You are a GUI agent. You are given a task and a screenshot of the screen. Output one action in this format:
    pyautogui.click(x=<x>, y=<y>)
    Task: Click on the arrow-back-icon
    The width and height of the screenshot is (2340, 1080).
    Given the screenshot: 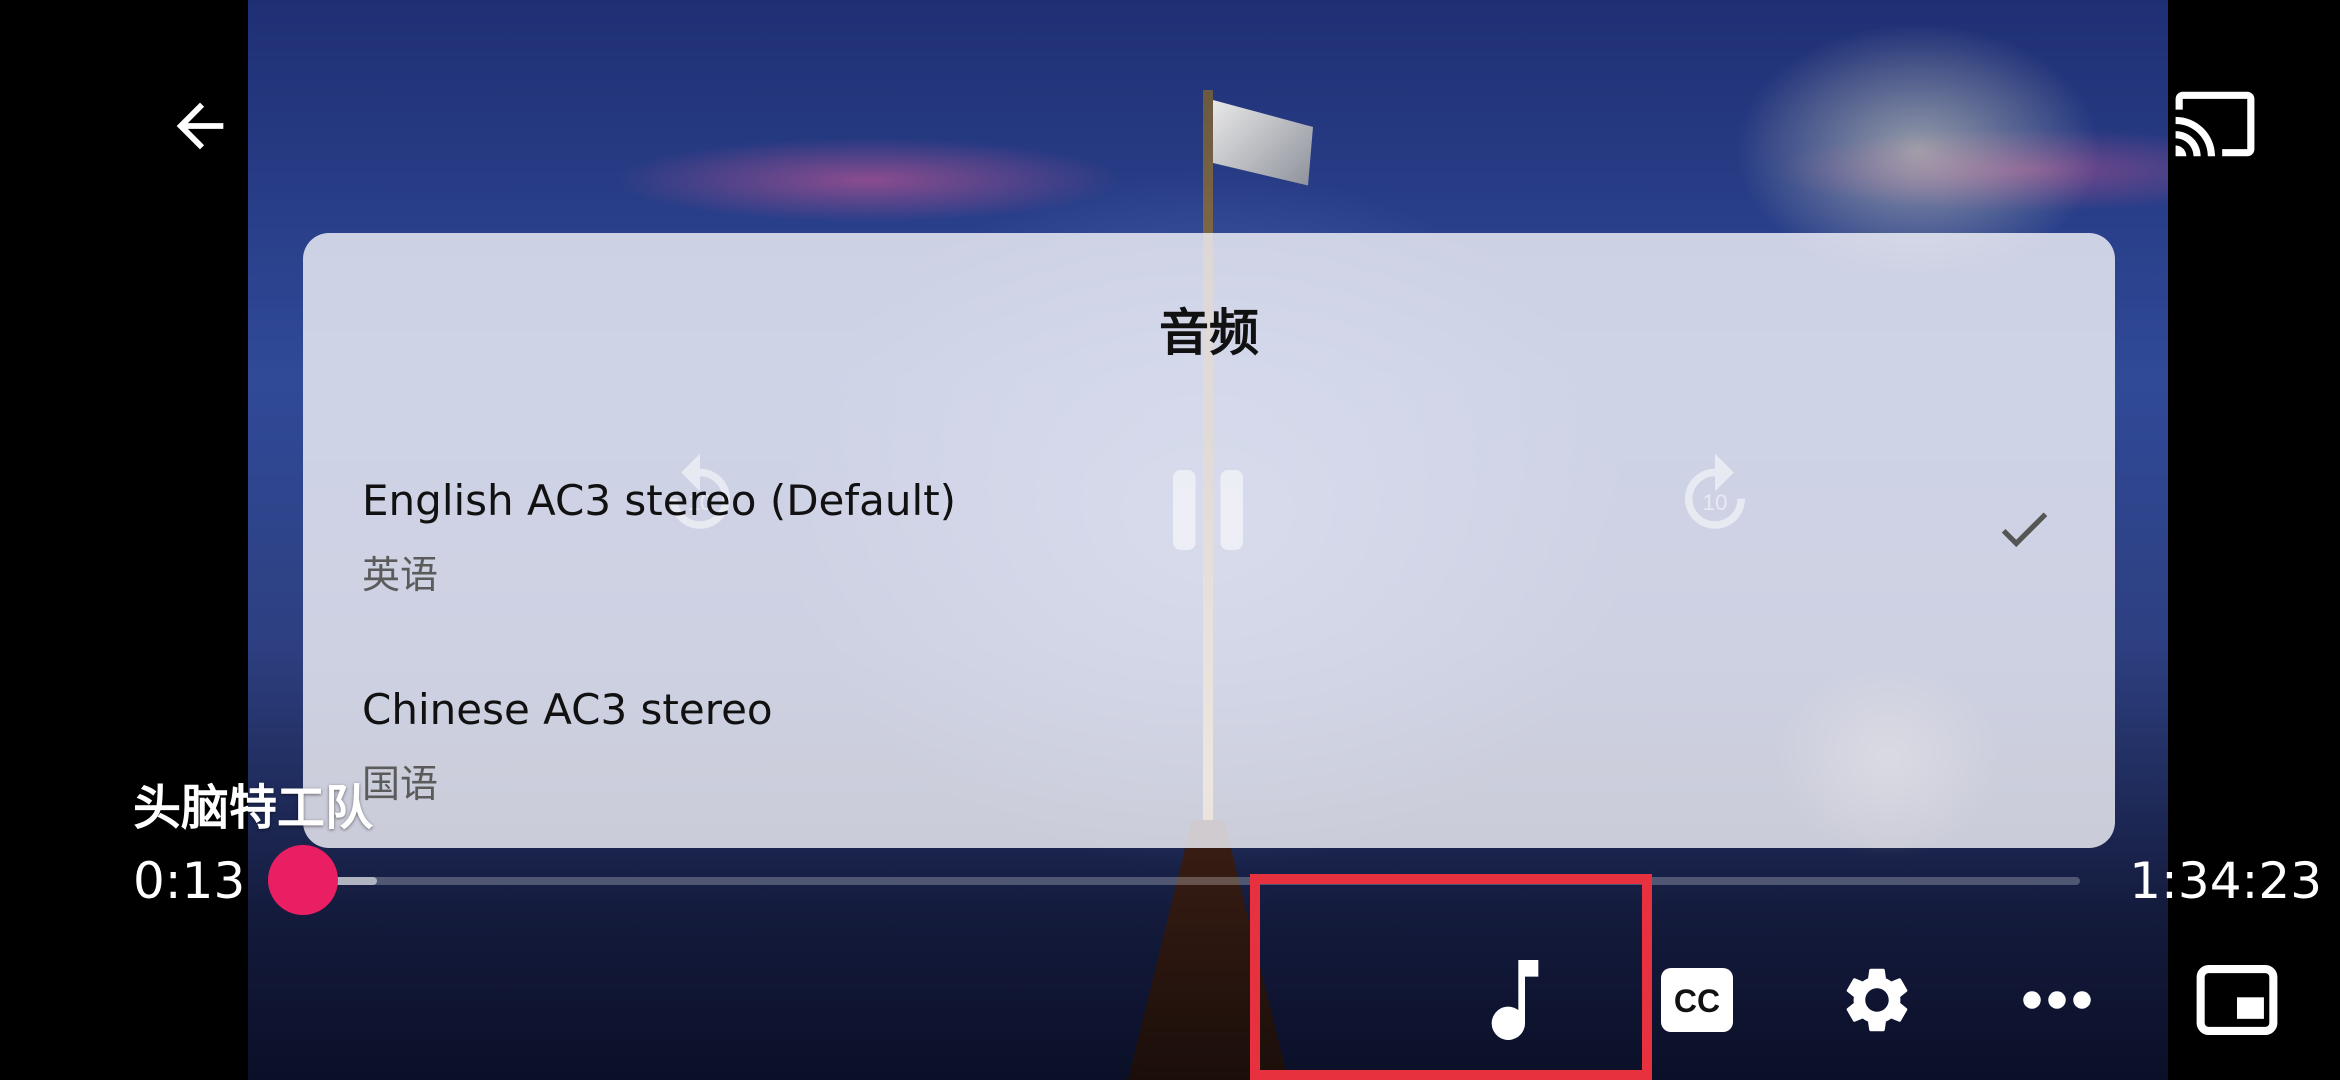 What is the action you would take?
    pyautogui.click(x=200, y=126)
    